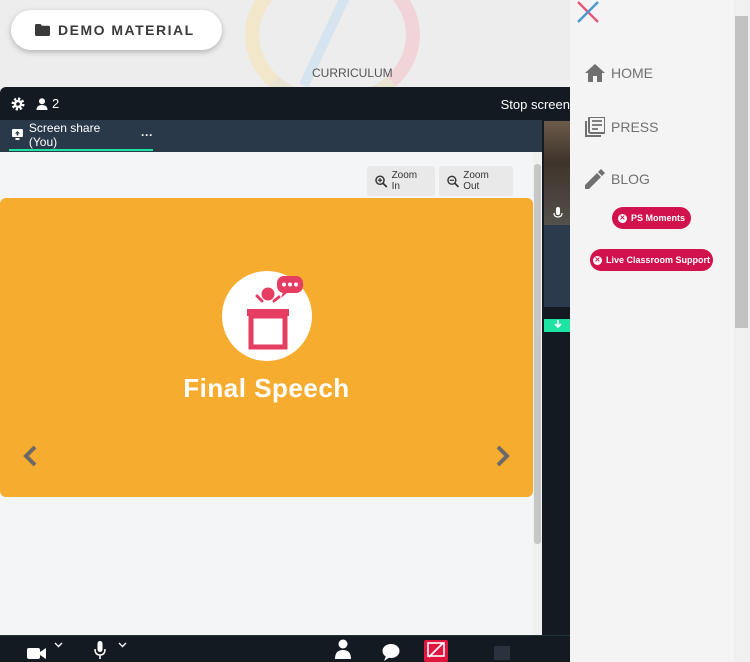 This screenshot has width=750, height=662. I want to click on screen-share-icon, so click(17, 134).